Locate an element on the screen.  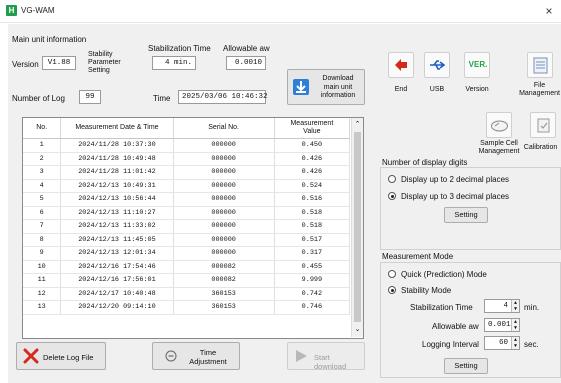
app-icon: H is located at coordinates (11, 10).